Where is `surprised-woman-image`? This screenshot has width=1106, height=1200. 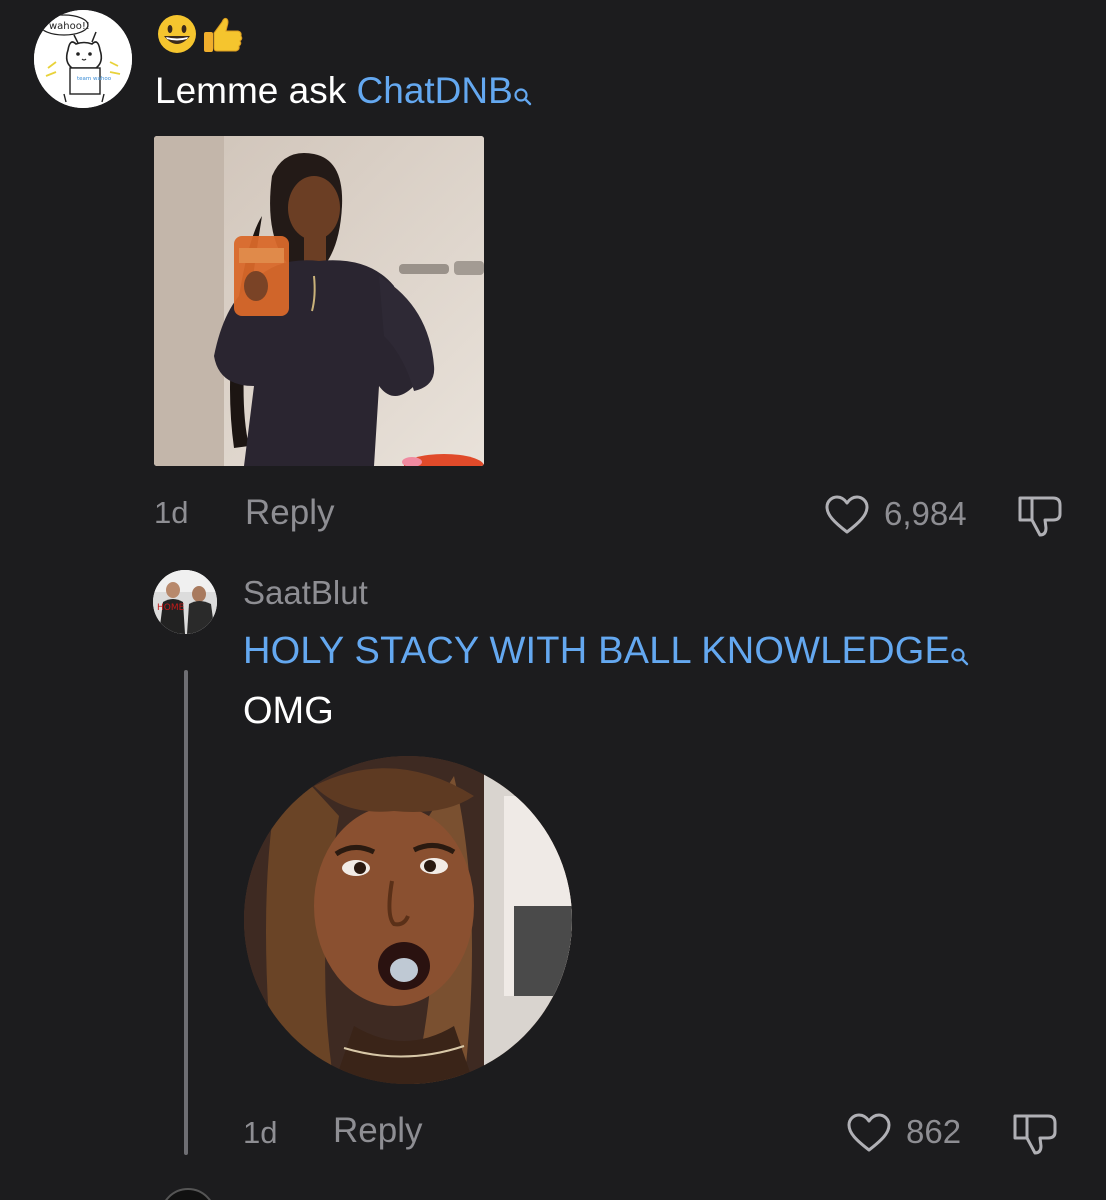
surprised-woman-image is located at coordinates (408, 920).